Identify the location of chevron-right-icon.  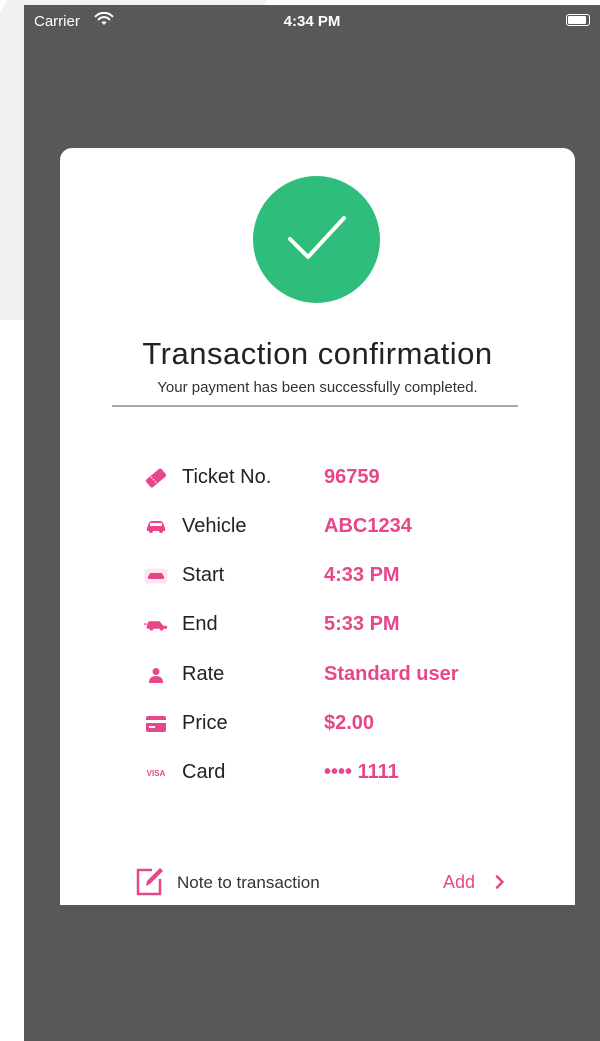
(500, 882).